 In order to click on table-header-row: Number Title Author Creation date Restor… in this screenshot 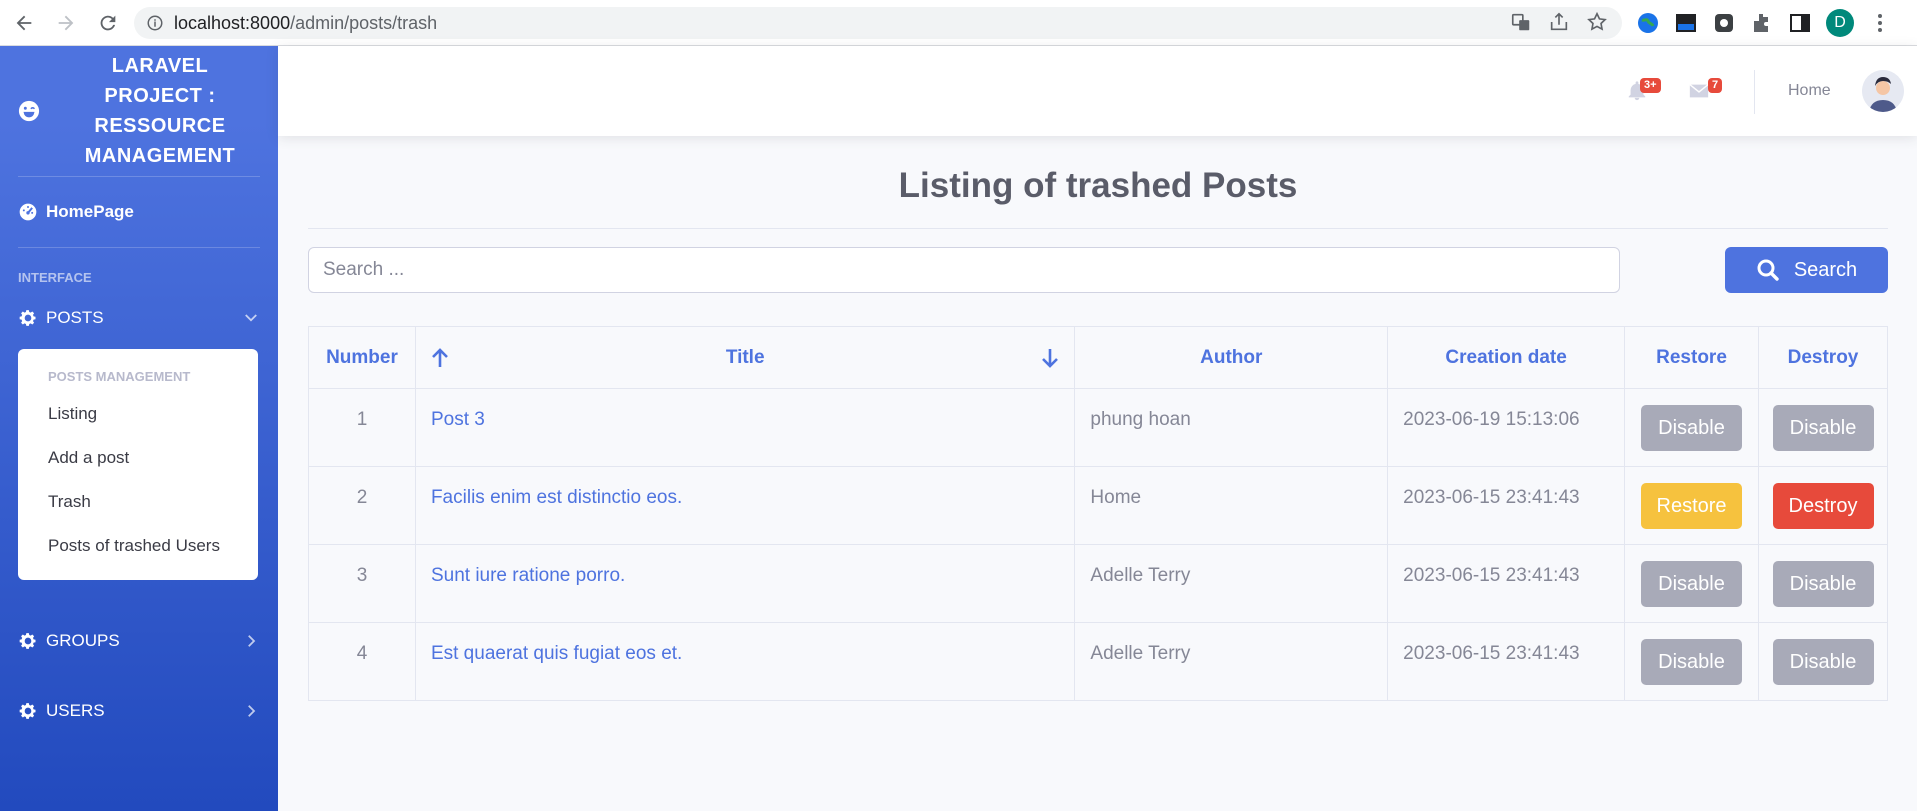, I will do `click(1098, 357)`.